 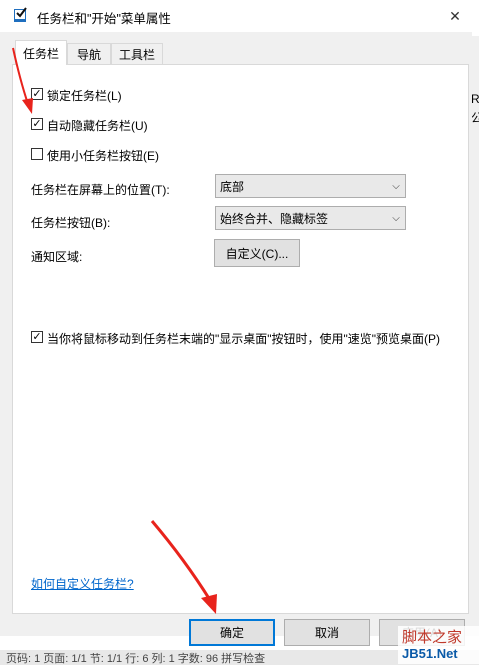 I want to click on taskbar-buttons-dropdown: 始终合并、隐藏标签 ⌵, so click(x=310, y=218).